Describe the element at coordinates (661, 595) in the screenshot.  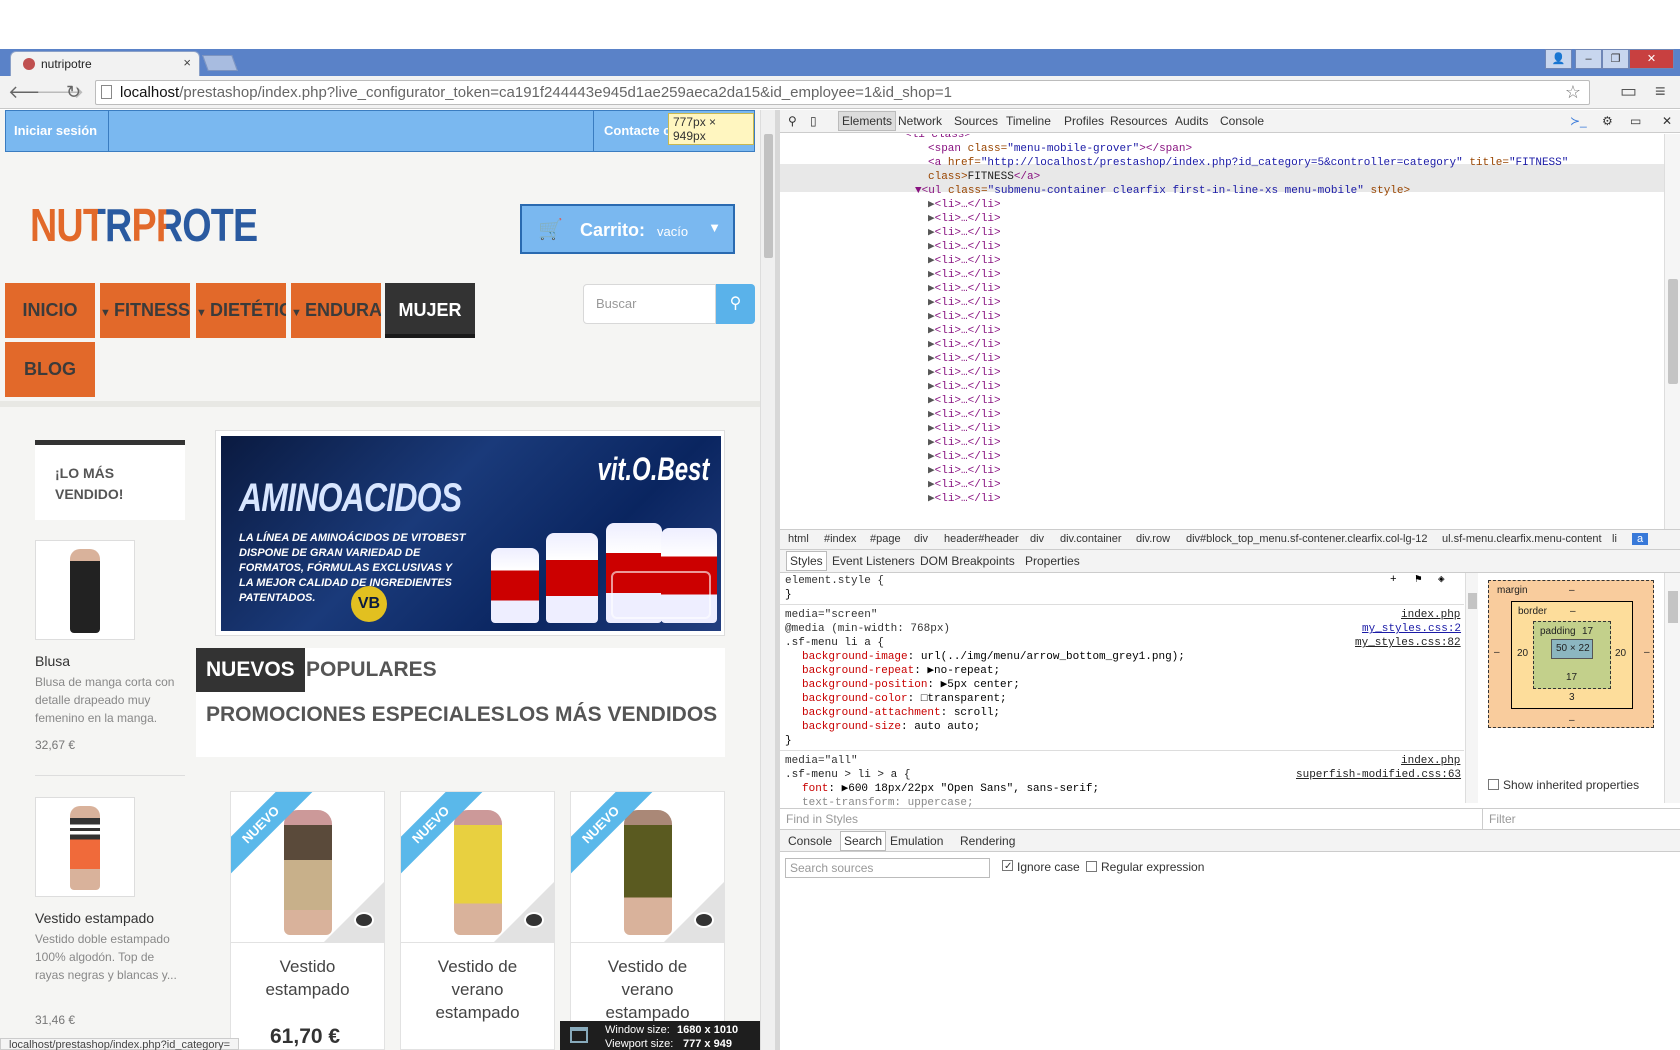
I see `slider-controls` at that location.